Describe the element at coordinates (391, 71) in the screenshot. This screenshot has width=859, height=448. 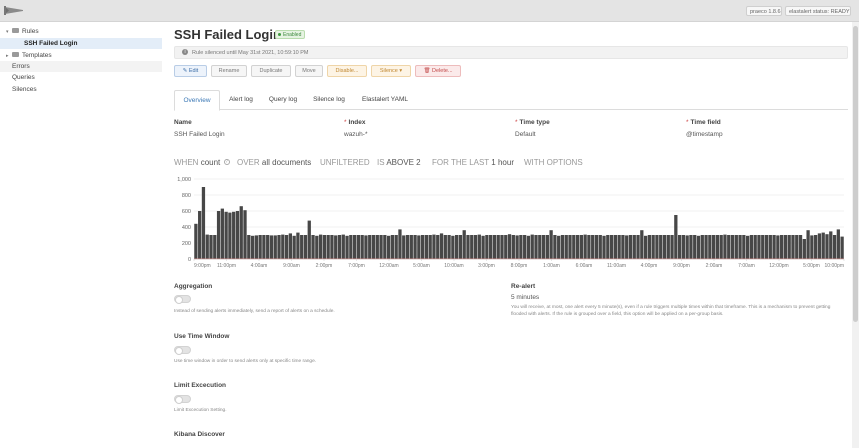
I see `silence-button: Silence ▾` at that location.